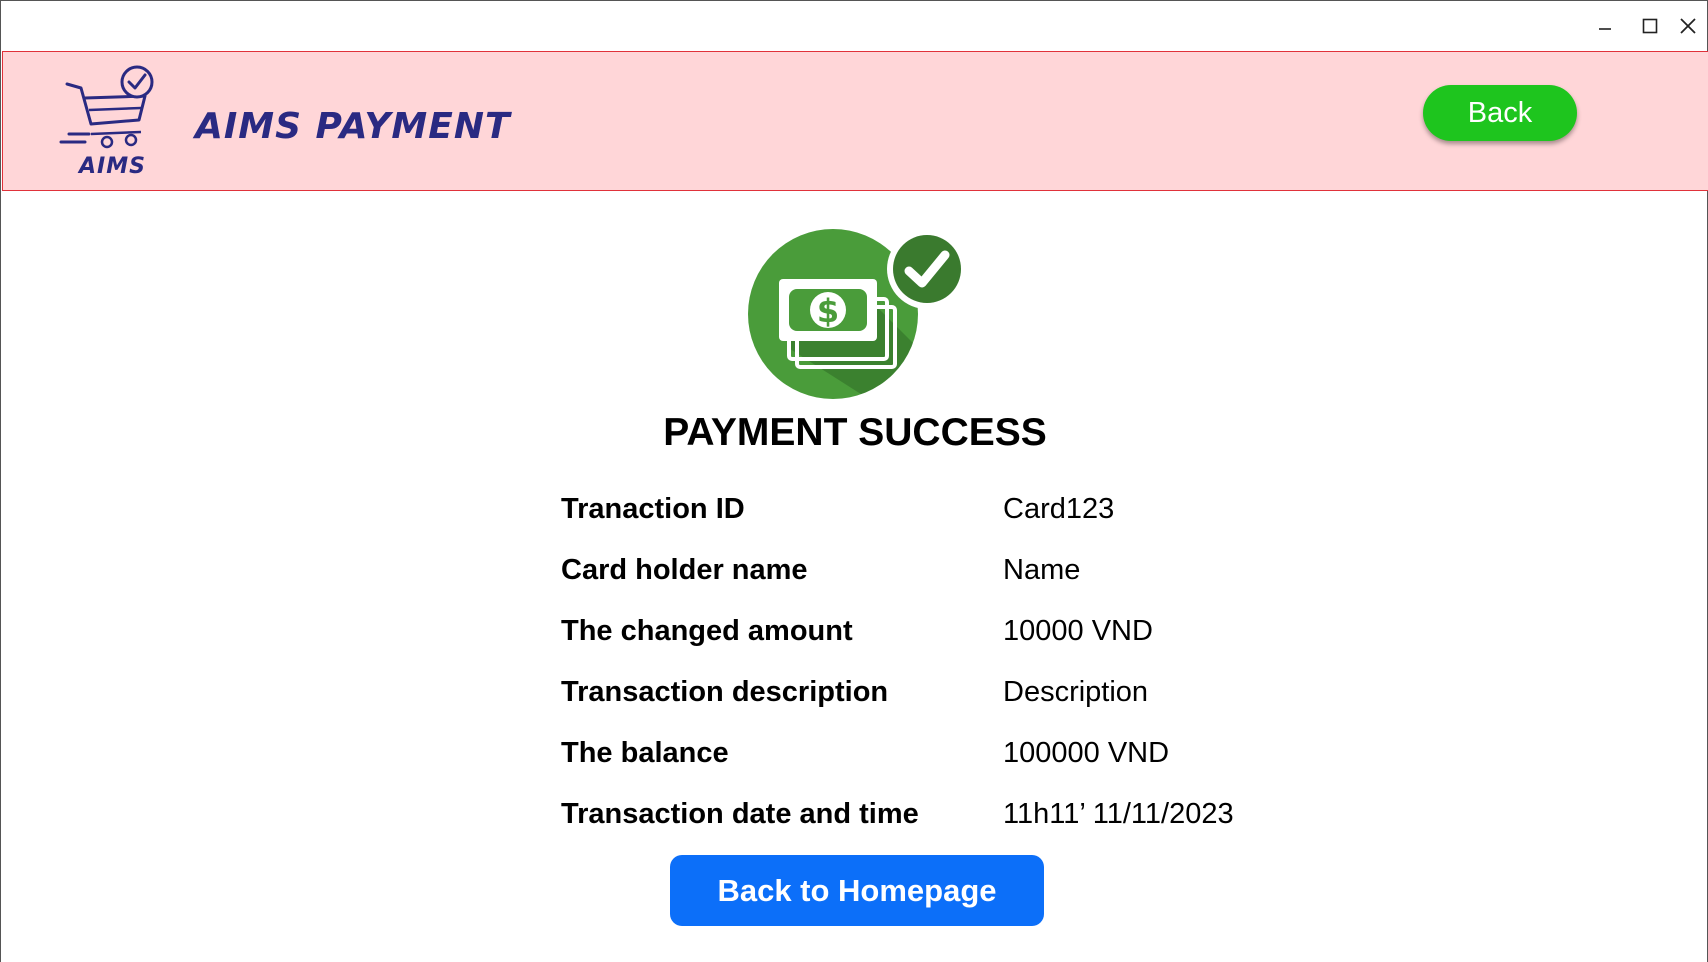  I want to click on detail-value: 11h11’ 11/11/2023, so click(1118, 814).